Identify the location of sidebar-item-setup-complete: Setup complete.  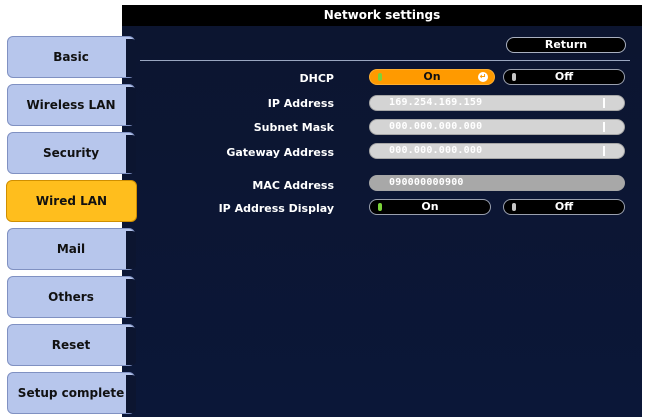
(71, 393).